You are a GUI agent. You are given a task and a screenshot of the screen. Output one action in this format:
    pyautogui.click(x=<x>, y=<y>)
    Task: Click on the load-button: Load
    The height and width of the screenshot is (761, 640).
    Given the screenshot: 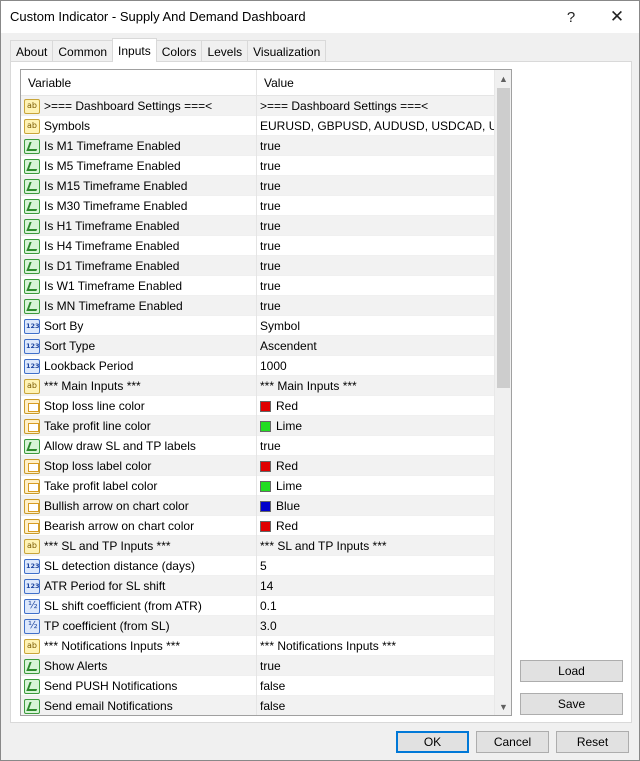 What is the action you would take?
    pyautogui.click(x=571, y=671)
    